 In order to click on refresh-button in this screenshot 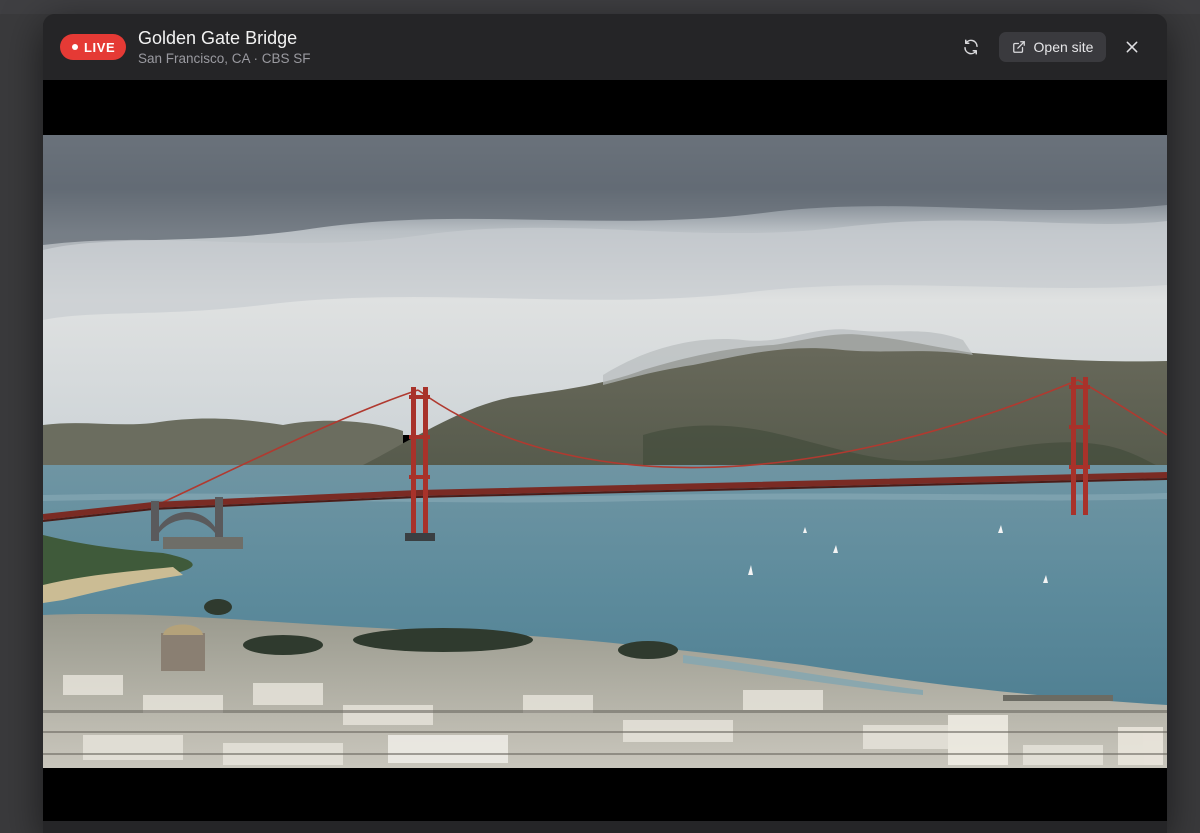, I will do `click(971, 47)`.